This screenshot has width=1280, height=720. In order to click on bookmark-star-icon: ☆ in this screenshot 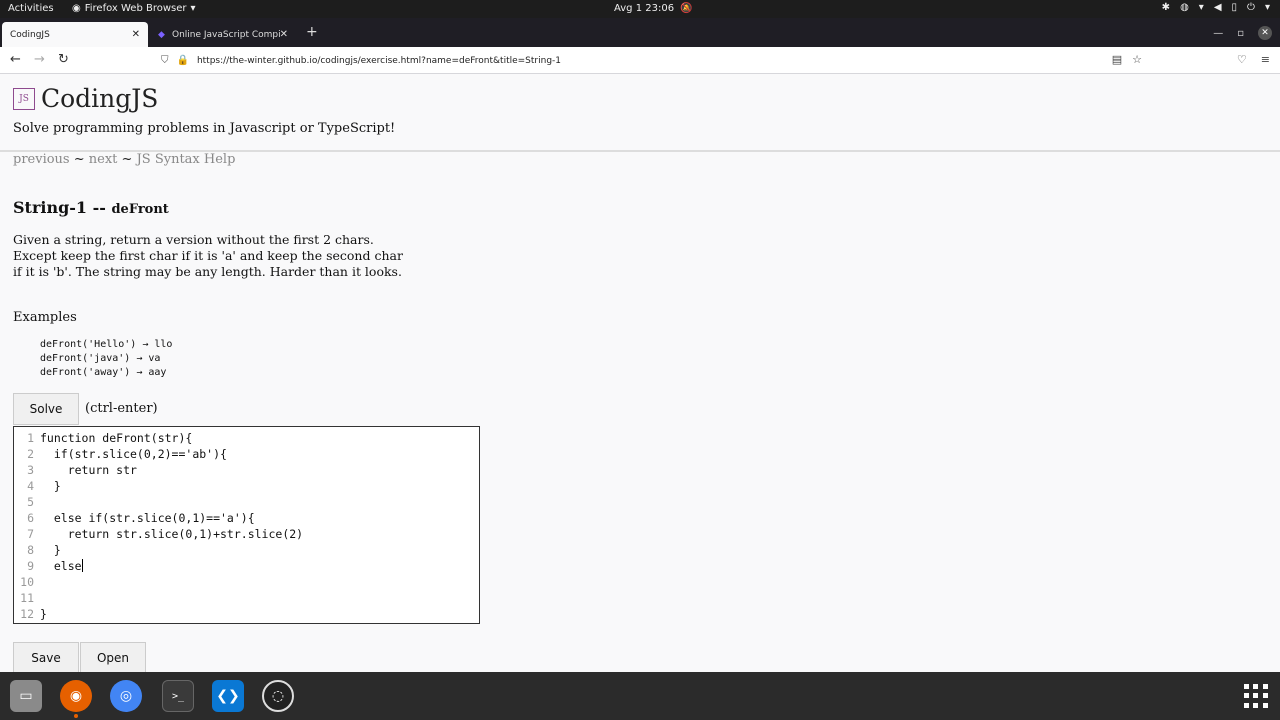, I will do `click(1137, 59)`.